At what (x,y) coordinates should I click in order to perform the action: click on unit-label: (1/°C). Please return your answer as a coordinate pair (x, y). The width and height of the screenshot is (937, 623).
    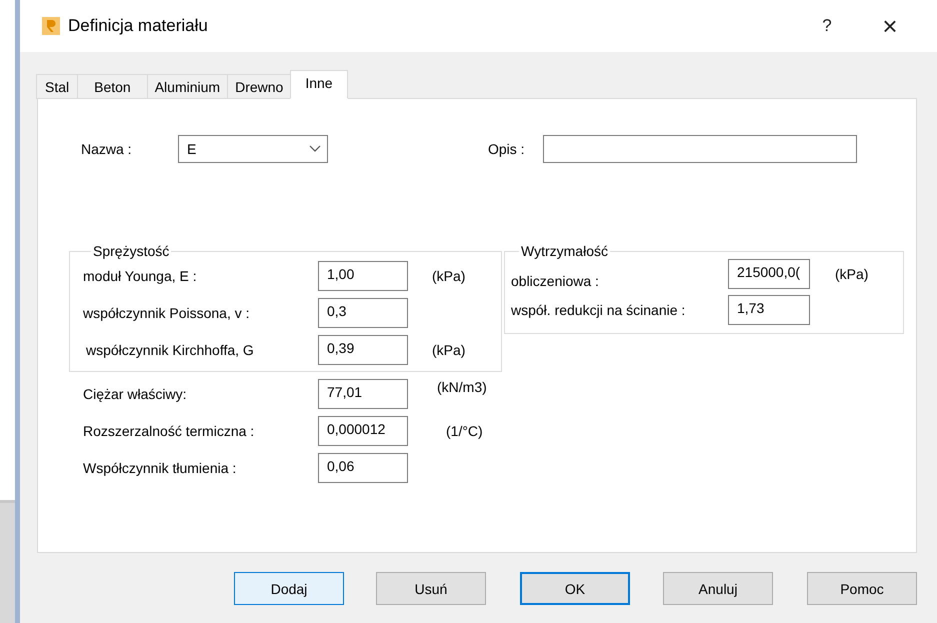
    Looking at the image, I should click on (464, 431).